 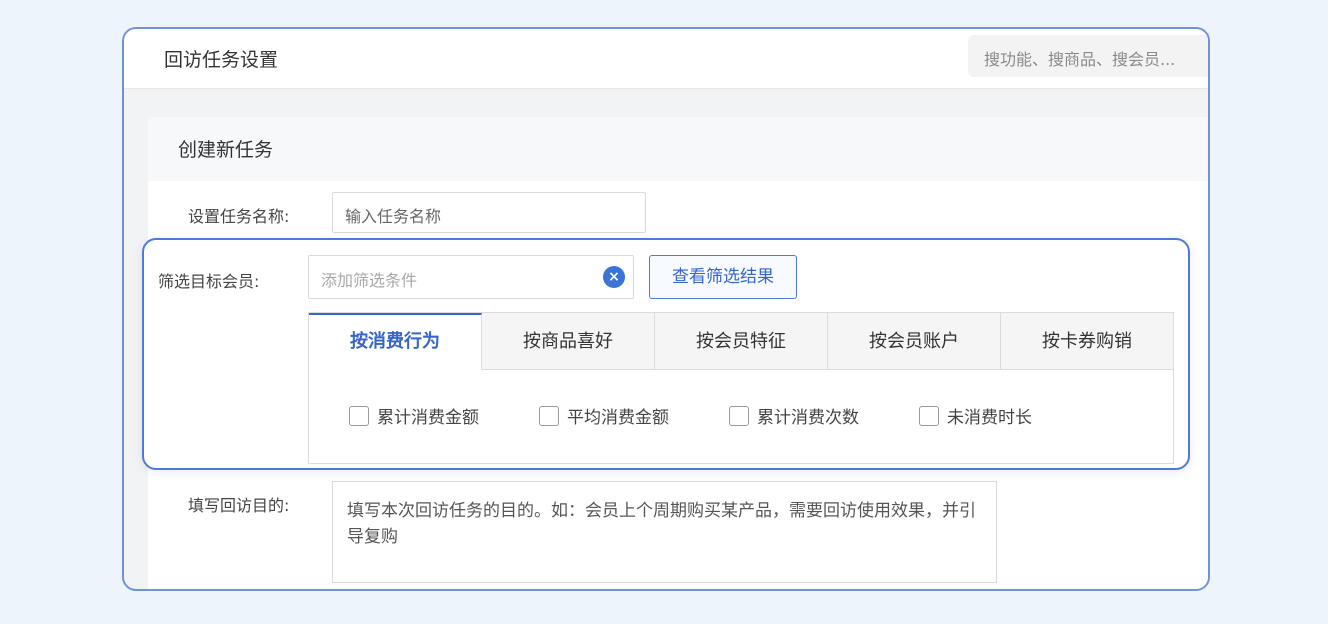 I want to click on tab-member-traits: 按会员特征, so click(x=741, y=341).